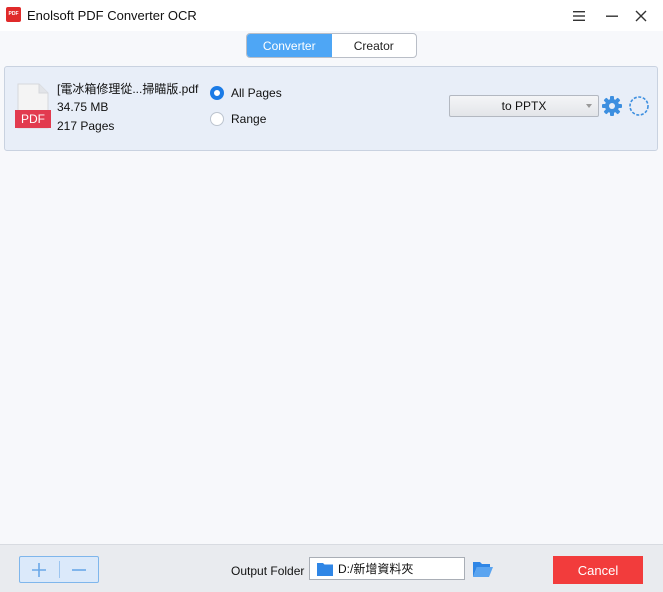  What do you see at coordinates (325, 569) in the screenshot?
I see `folder-icon` at bounding box center [325, 569].